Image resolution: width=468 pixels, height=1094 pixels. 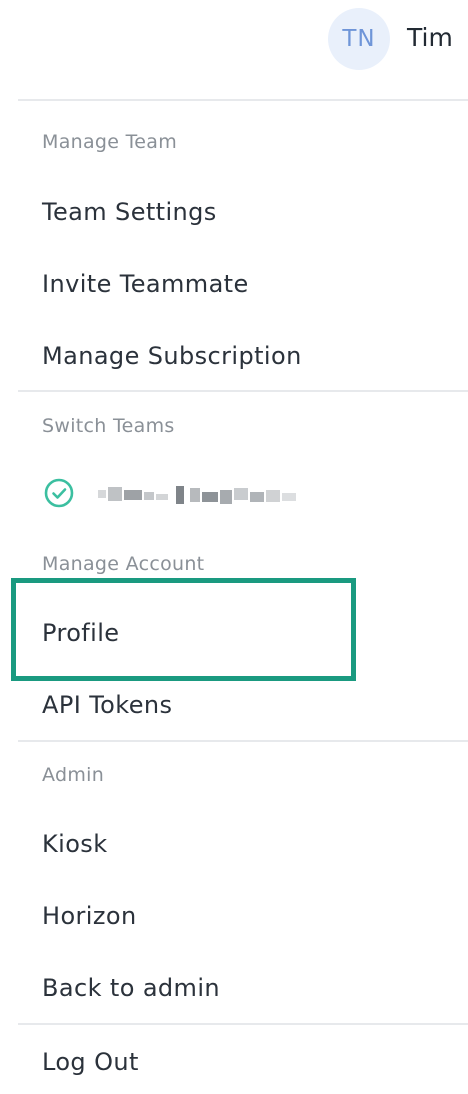 What do you see at coordinates (90, 1062) in the screenshot?
I see `logout-button: Log Out` at bounding box center [90, 1062].